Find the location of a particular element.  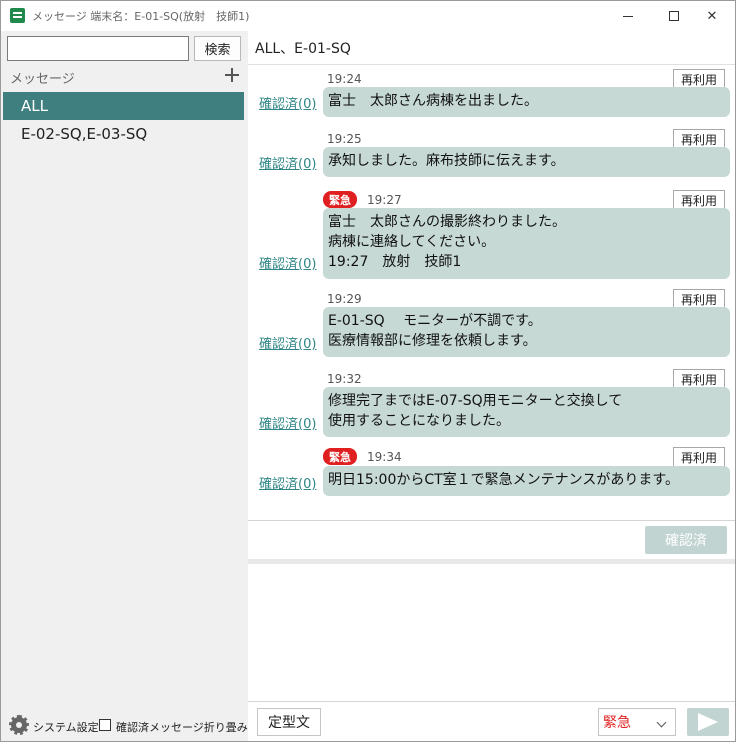

close-icon: ✕ is located at coordinates (712, 16).